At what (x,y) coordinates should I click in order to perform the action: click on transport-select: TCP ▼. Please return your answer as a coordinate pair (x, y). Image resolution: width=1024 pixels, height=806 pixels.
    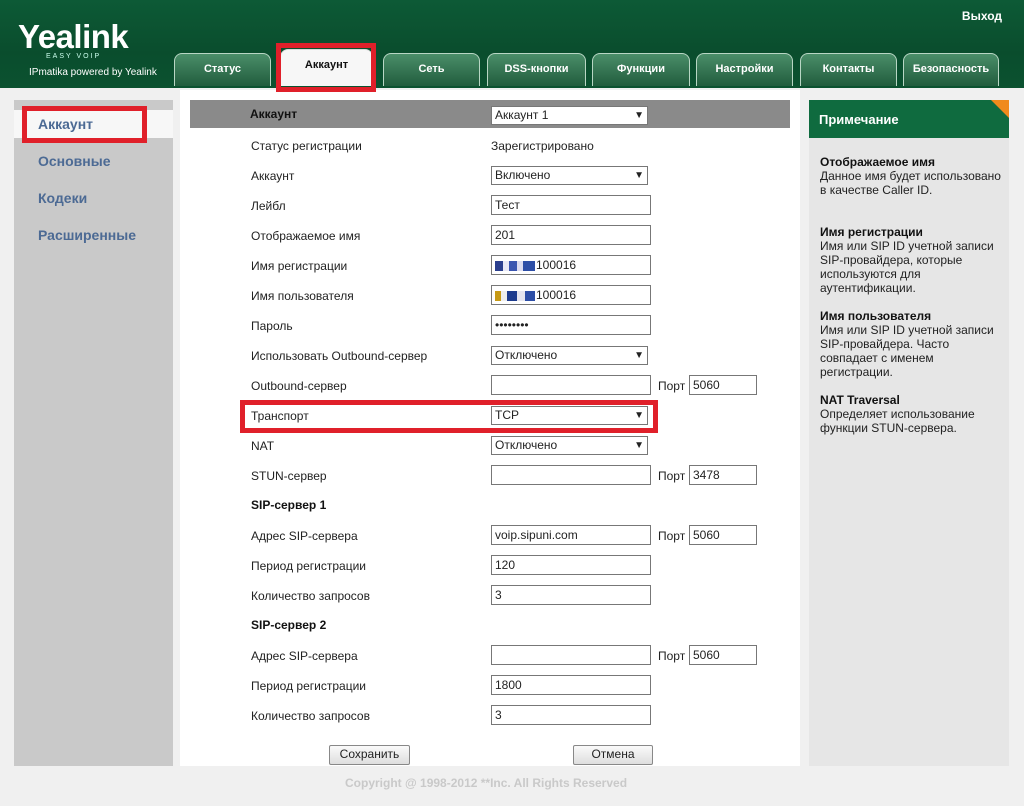
    Looking at the image, I should click on (569, 415).